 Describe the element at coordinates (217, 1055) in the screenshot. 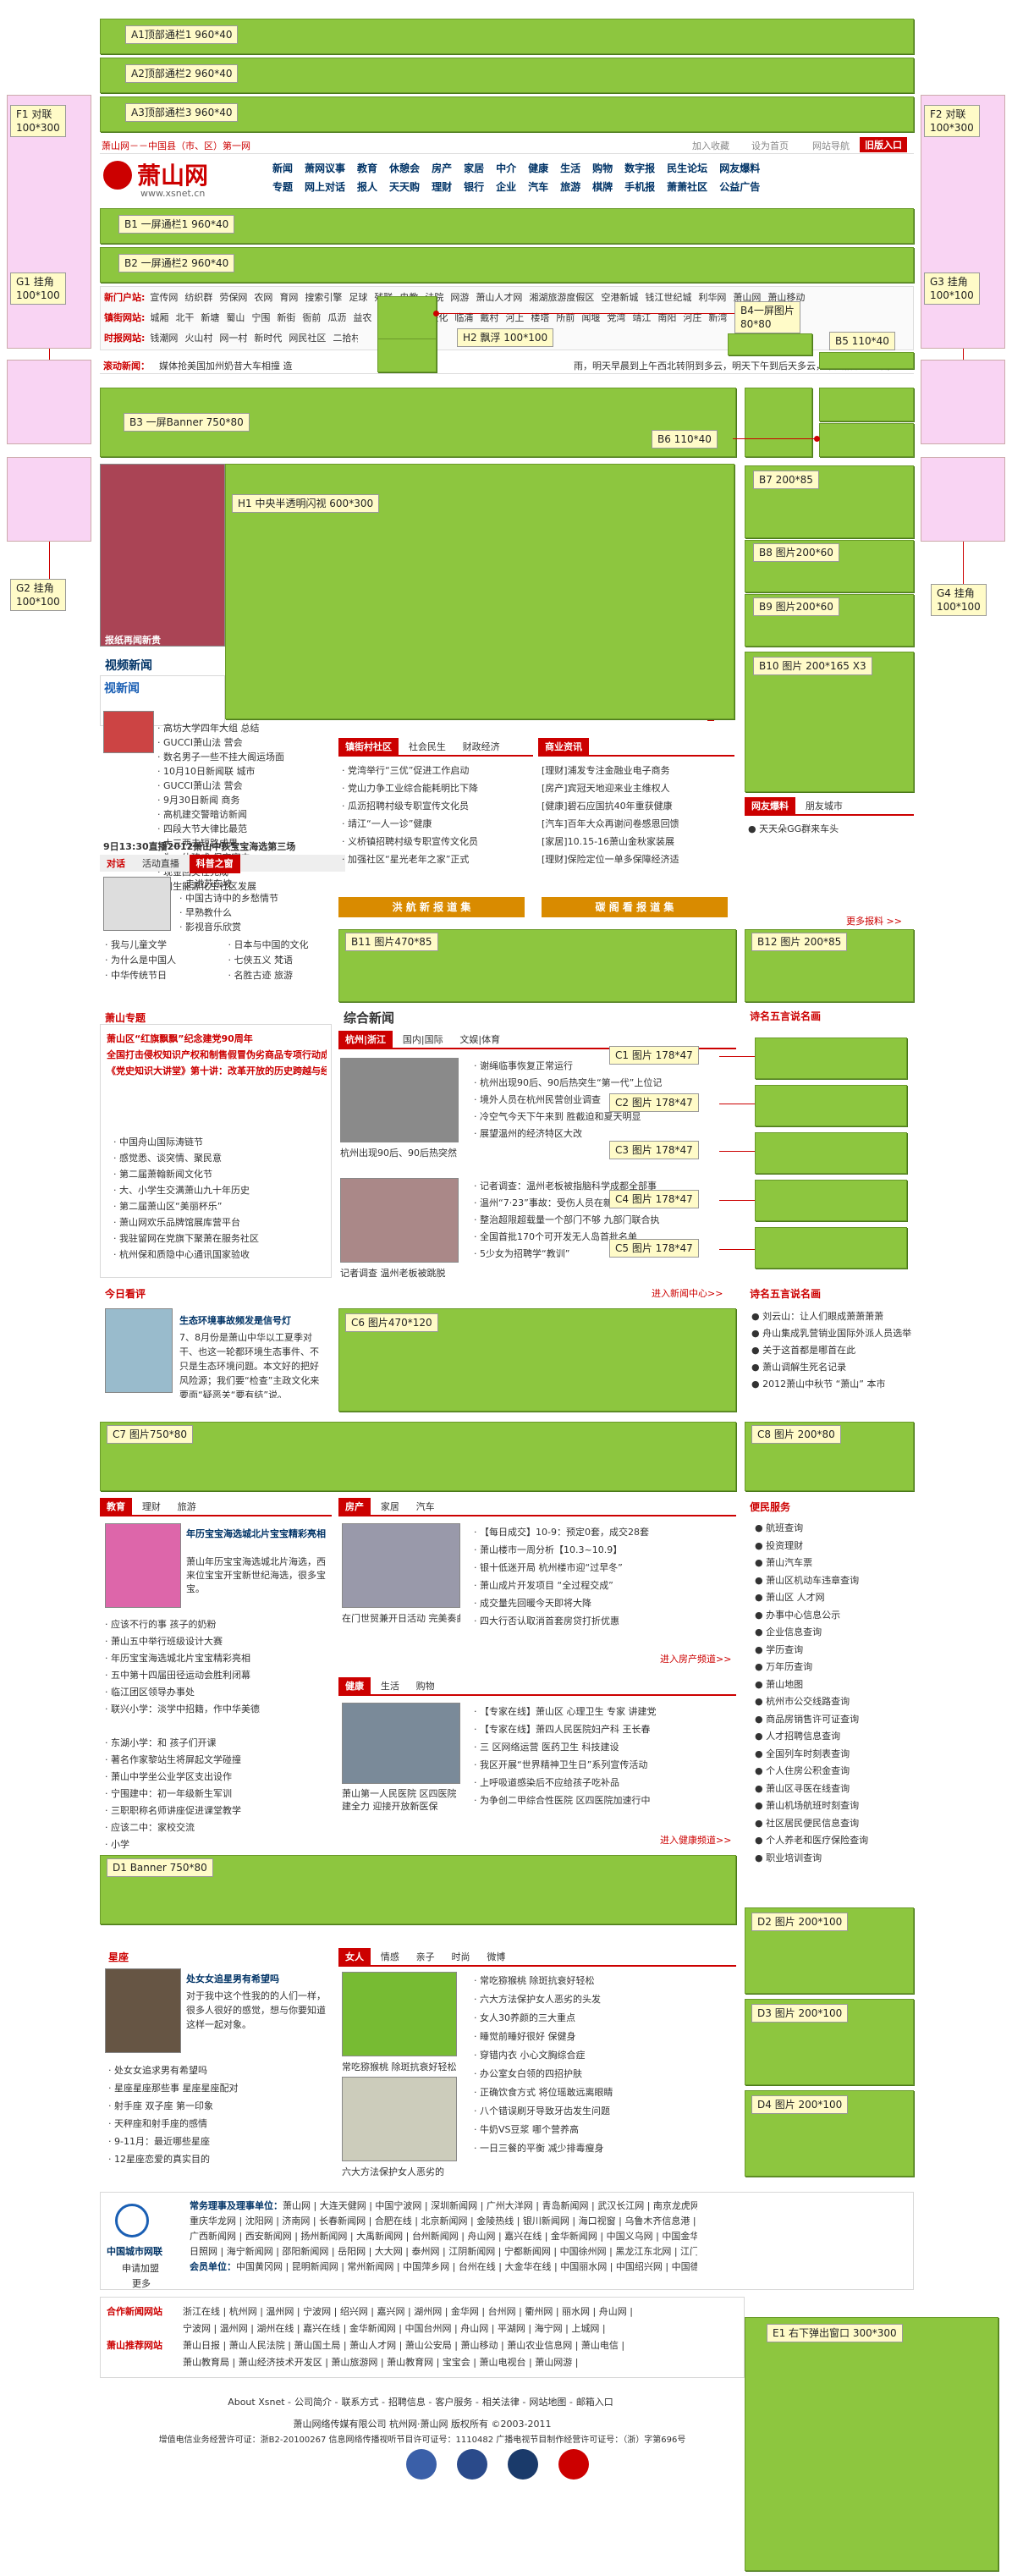

I see `topic-lead-item: 全国打击侵权知识产权和制售假冒伪劣商品专项行动成果展` at that location.